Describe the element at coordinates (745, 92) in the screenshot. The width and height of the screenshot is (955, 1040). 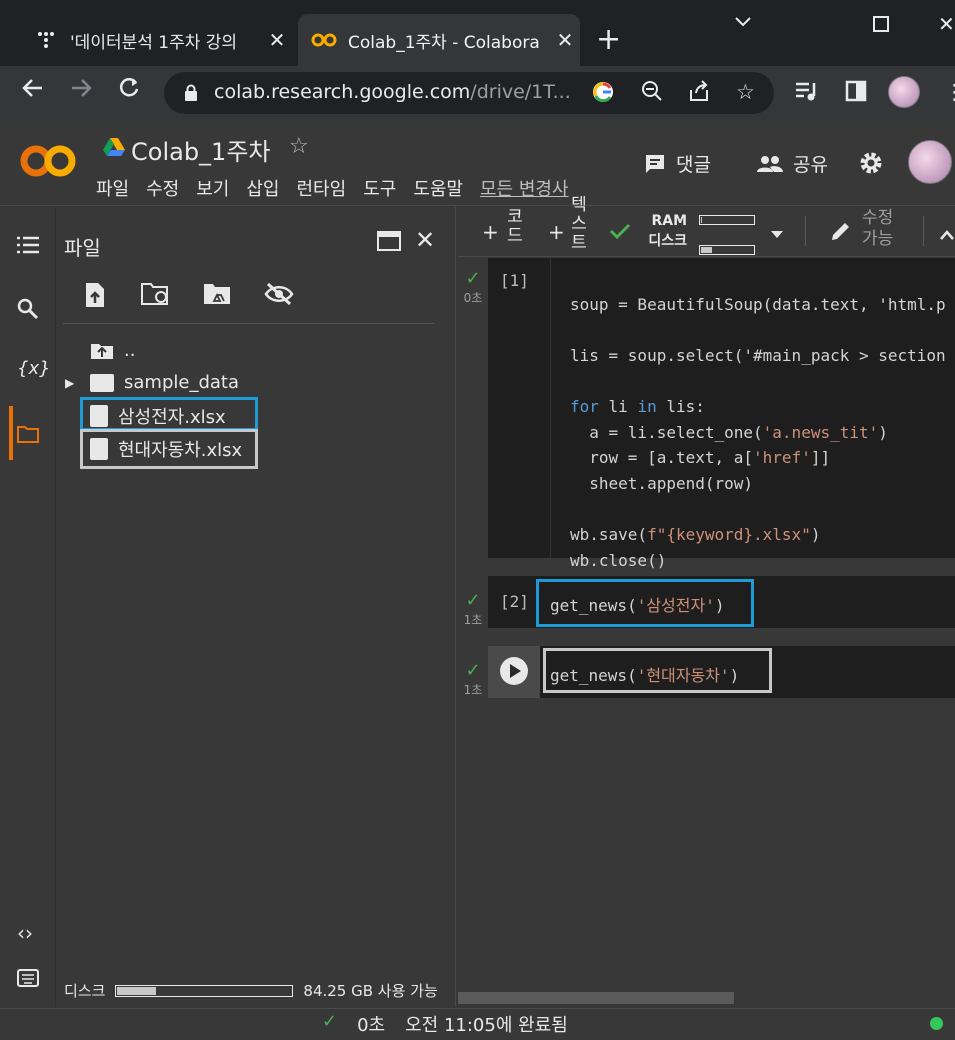
I see `bookmark-star-icon: ☆` at that location.